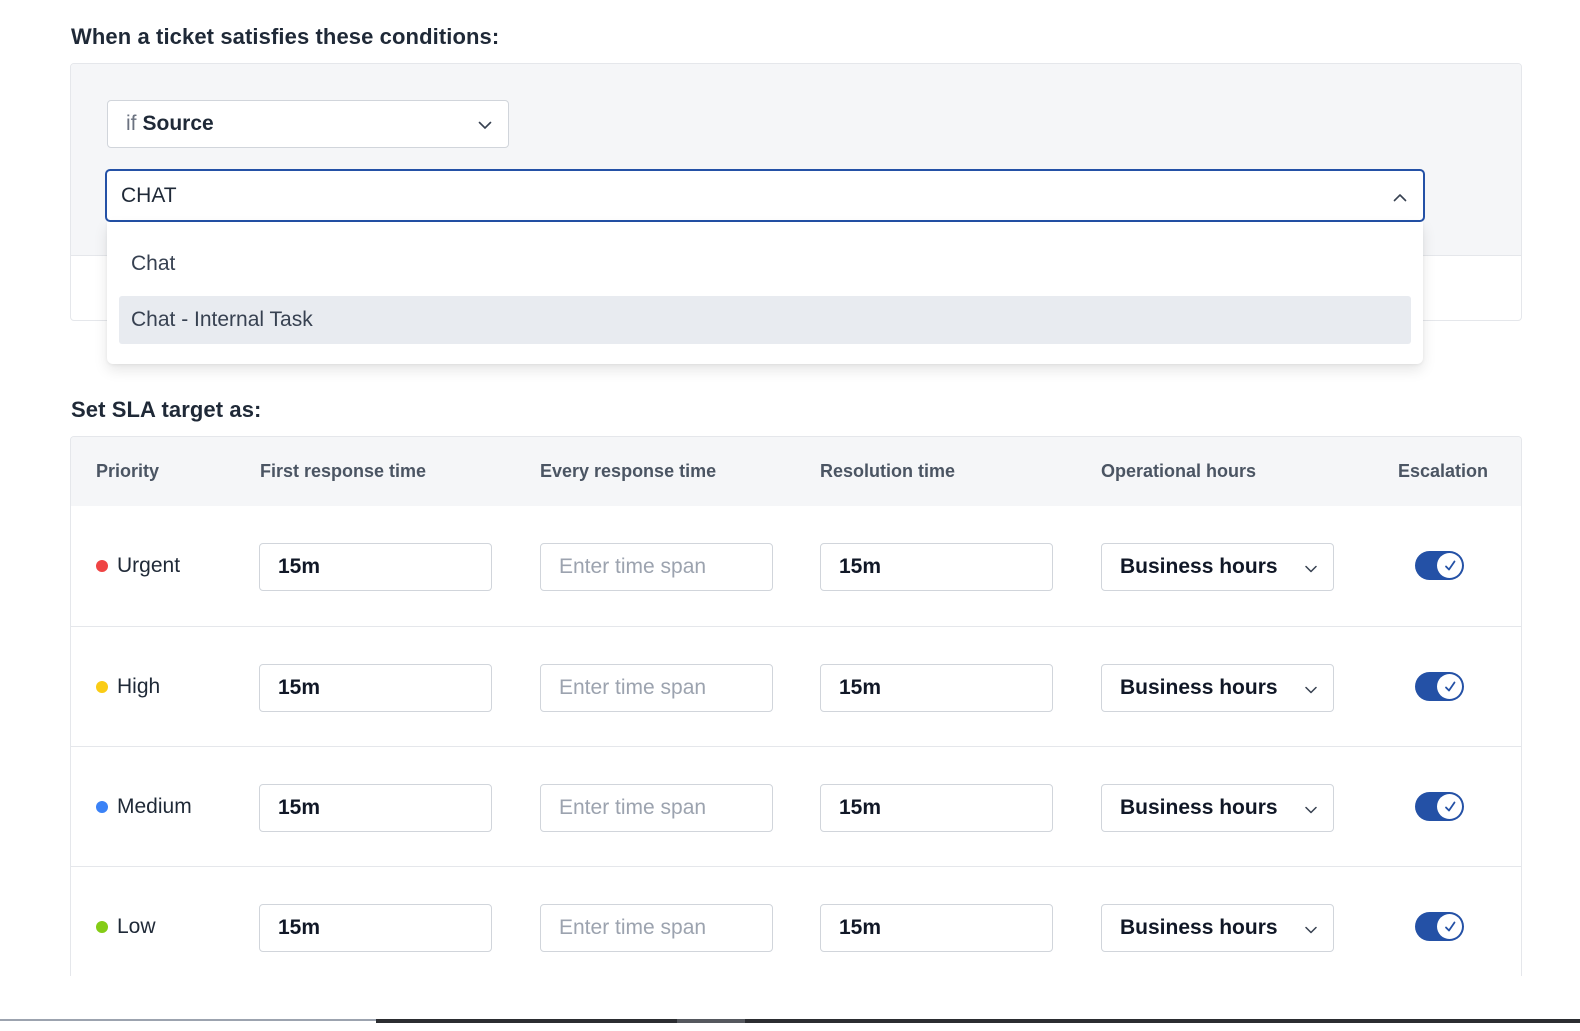 This screenshot has width=1580, height=1031. What do you see at coordinates (765, 320) in the screenshot?
I see `dropdown-option-chat-internal-task: Chat - Internal Task` at bounding box center [765, 320].